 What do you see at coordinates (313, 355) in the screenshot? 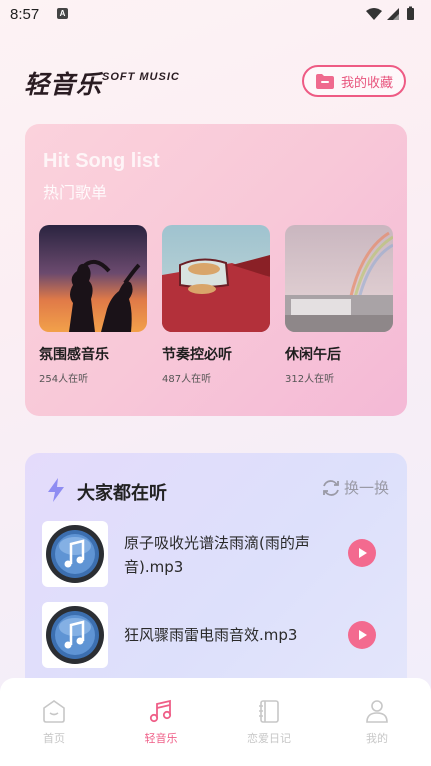
I see `playlist-name: 休闲午后` at bounding box center [313, 355].